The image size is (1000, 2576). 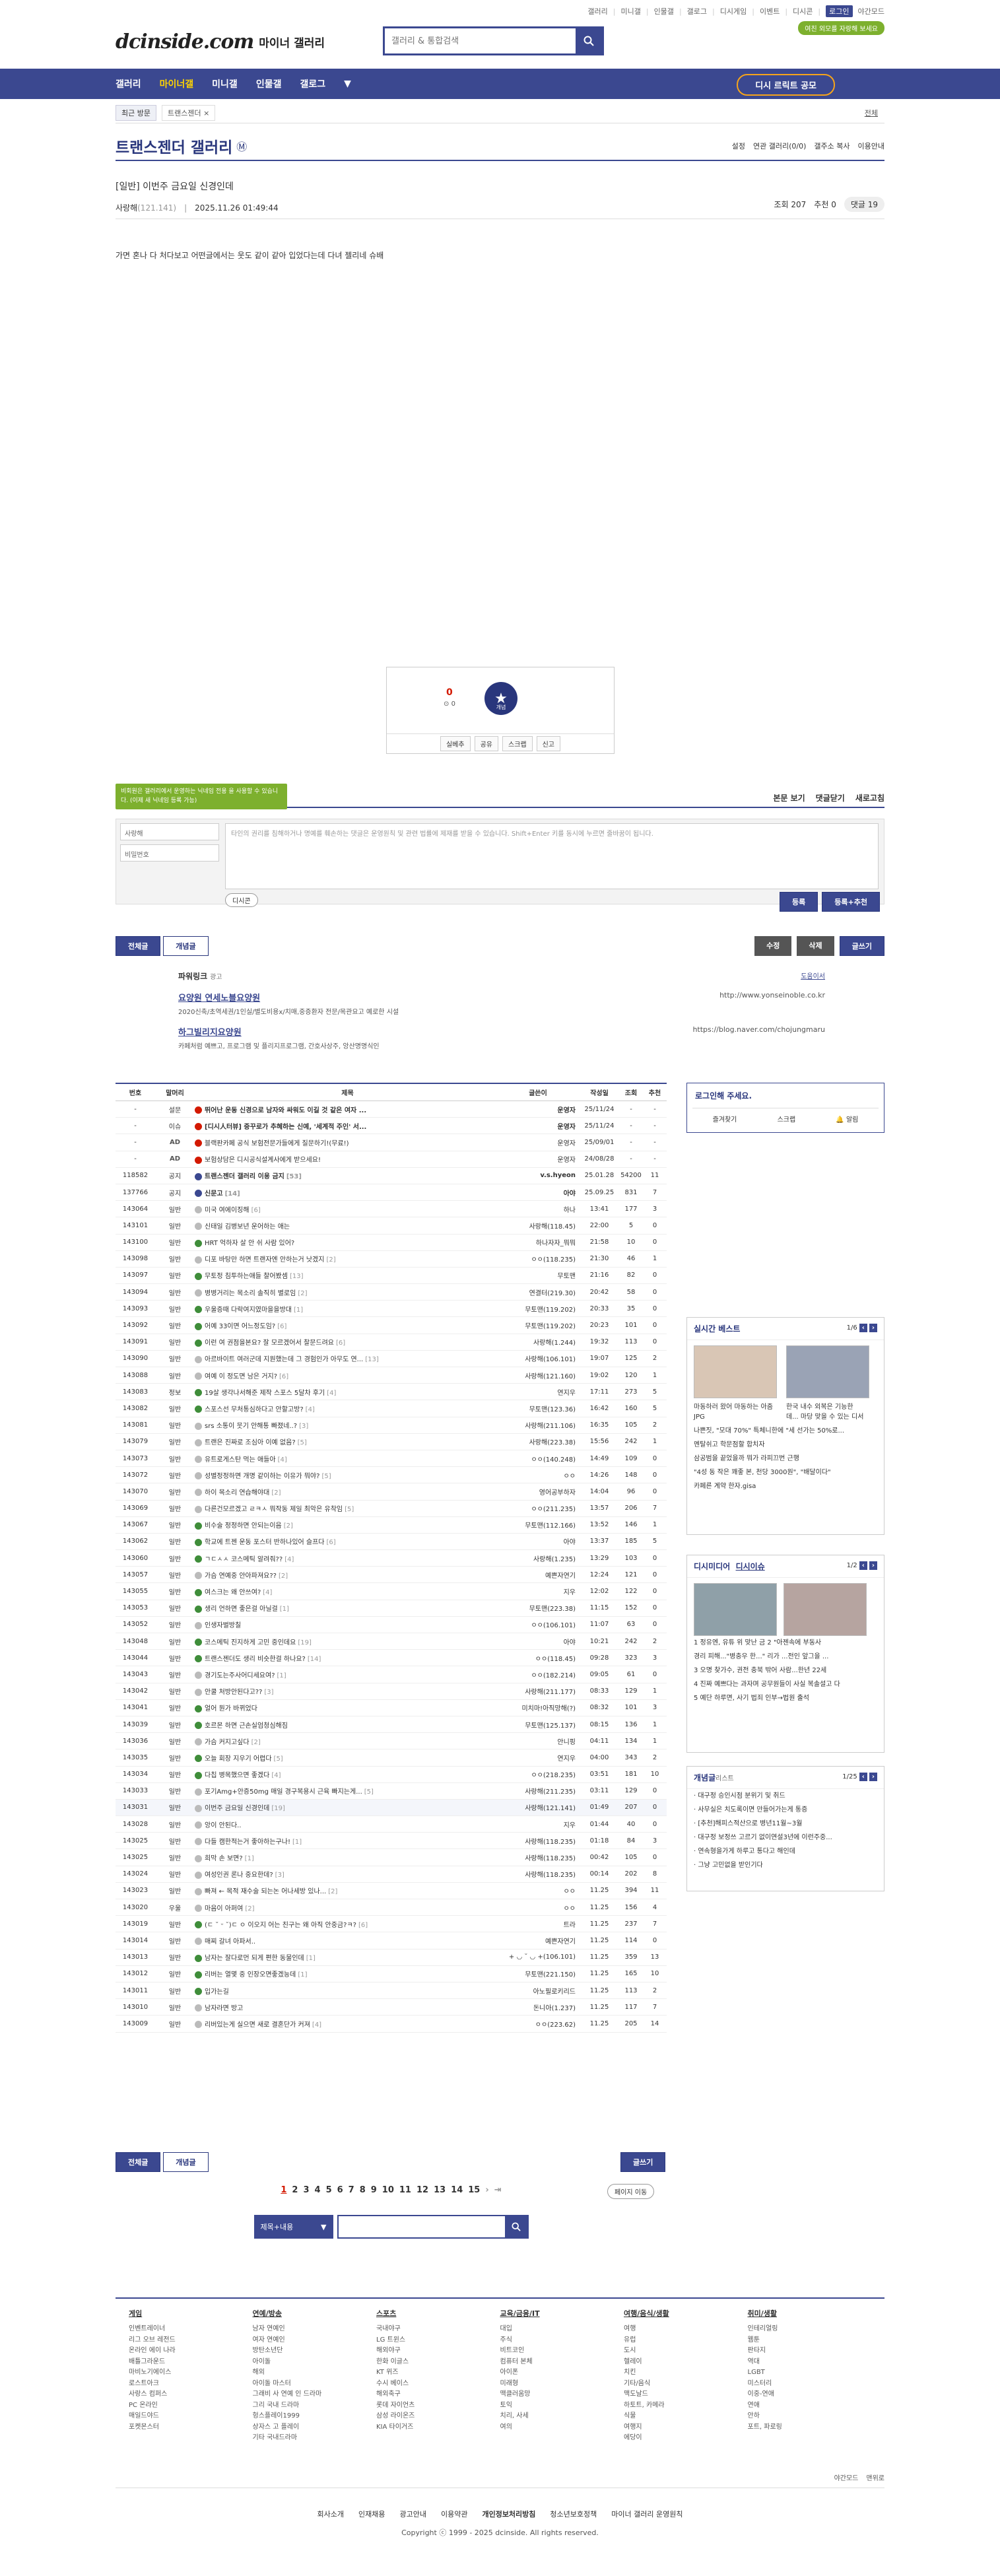 What do you see at coordinates (330, 2515) in the screenshot?
I see `footer-link: 회사소개` at bounding box center [330, 2515].